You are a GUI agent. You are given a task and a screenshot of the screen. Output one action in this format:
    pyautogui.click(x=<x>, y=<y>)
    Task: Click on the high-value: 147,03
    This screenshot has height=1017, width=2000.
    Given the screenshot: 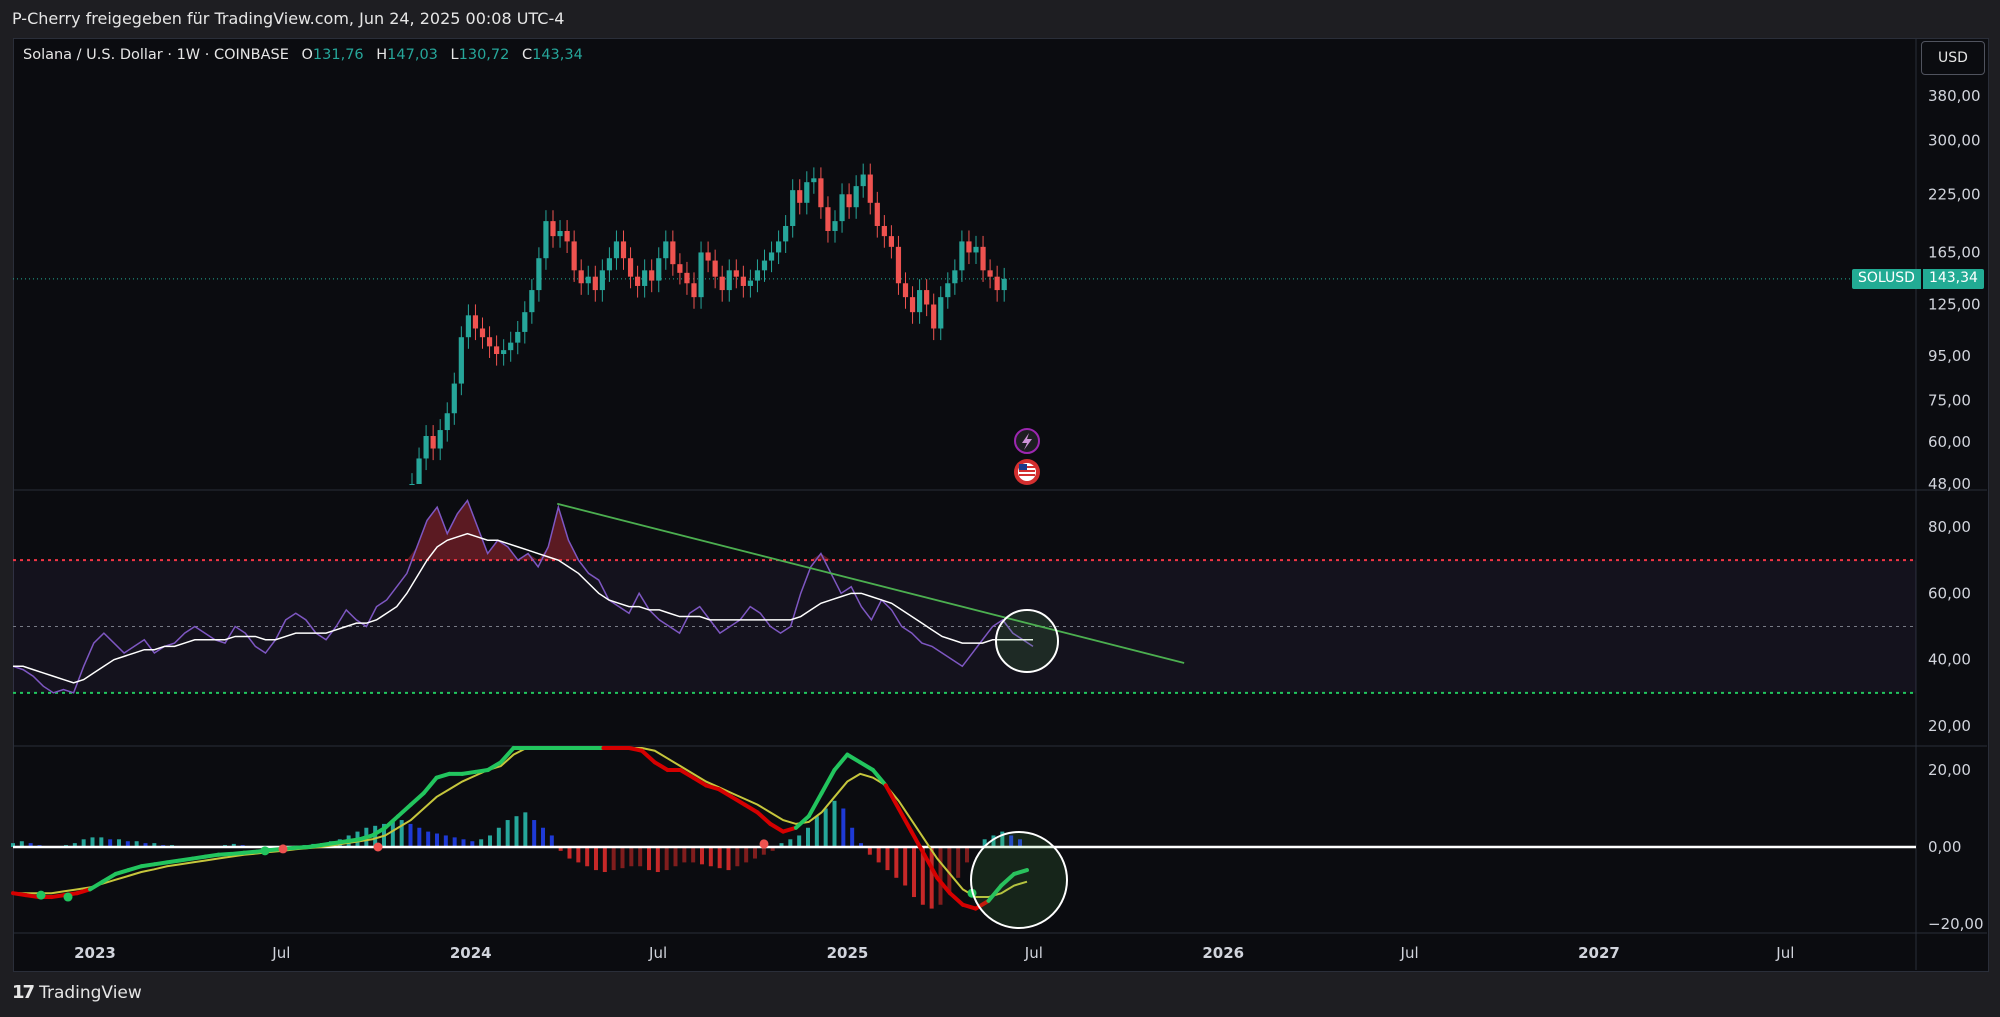 What is the action you would take?
    pyautogui.click(x=412, y=55)
    